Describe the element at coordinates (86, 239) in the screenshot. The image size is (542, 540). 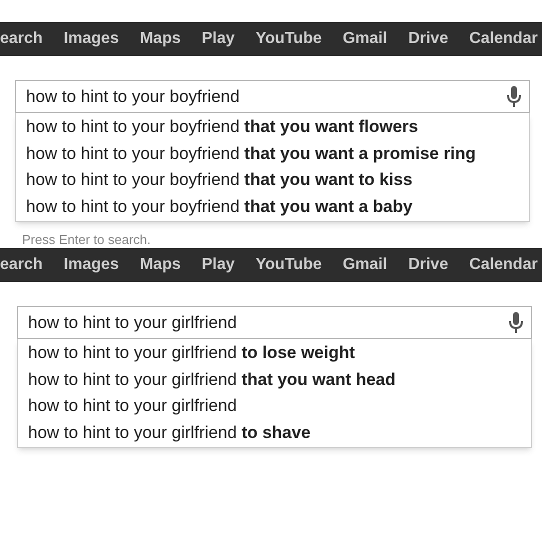
I see `hint-text: Press Enter to search.` at that location.